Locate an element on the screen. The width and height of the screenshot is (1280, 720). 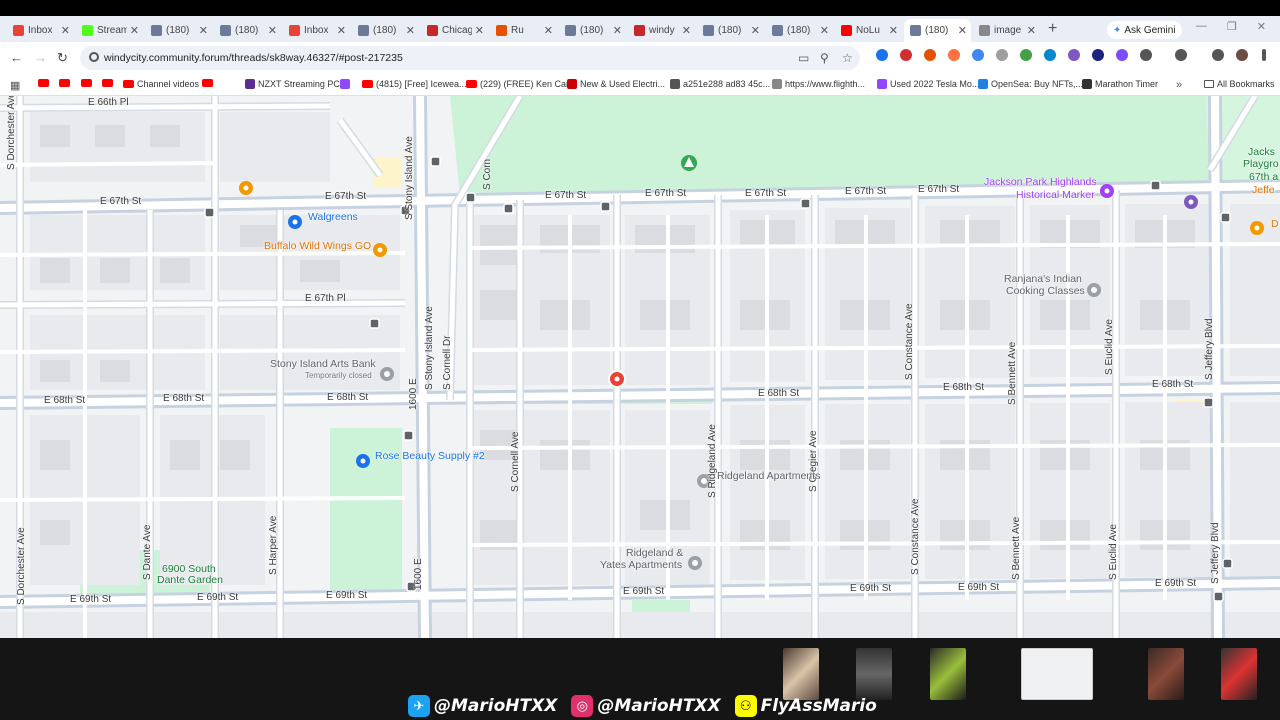
bookmark-6: NZXT Streaming PC is located at coordinates (292, 84).